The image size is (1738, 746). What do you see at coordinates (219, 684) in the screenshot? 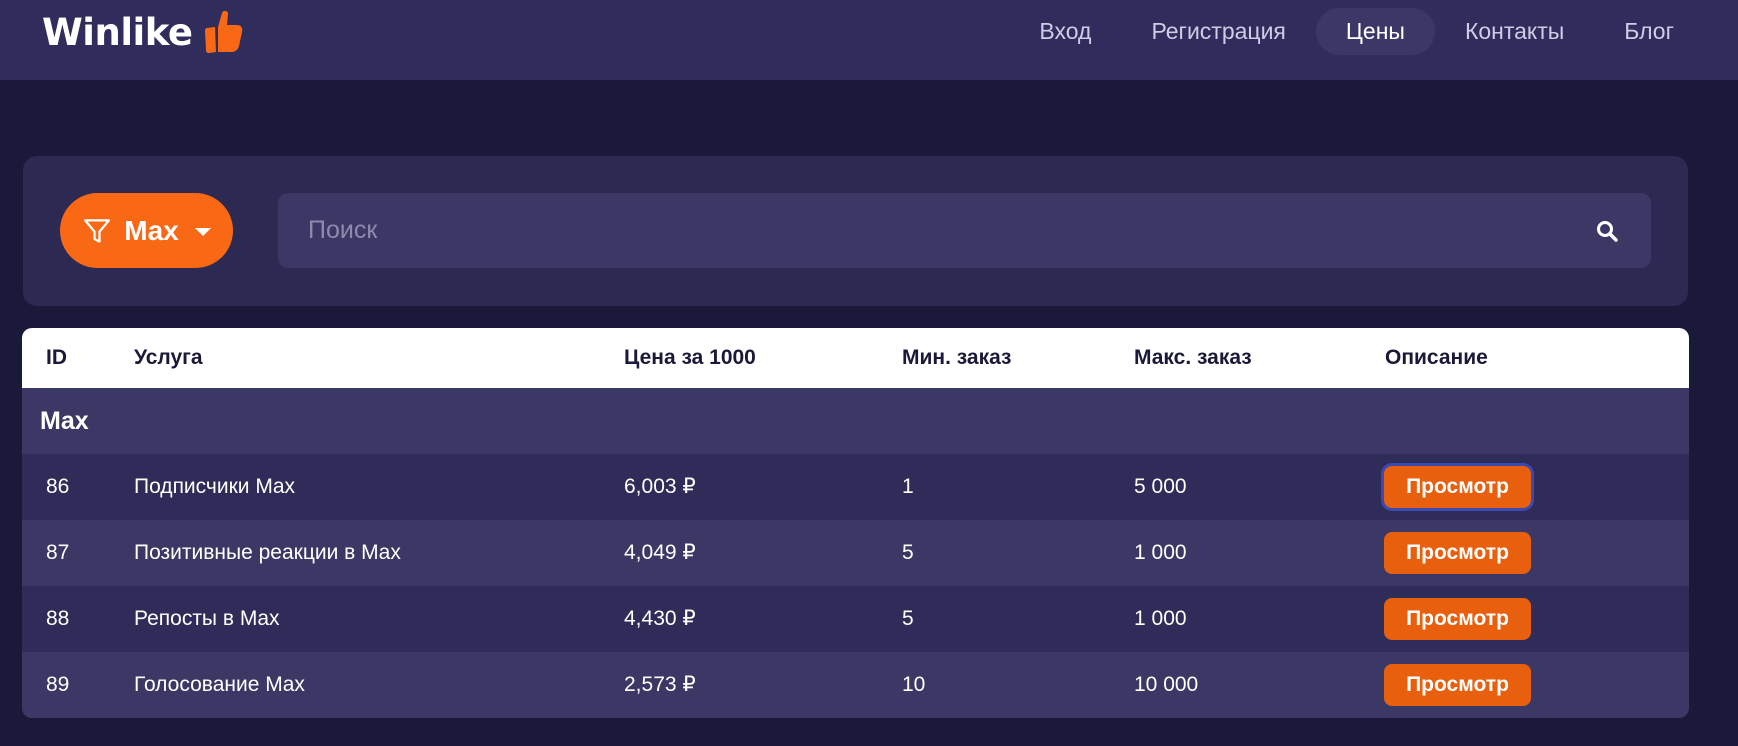
I see `cell-service: Голосование Max` at bounding box center [219, 684].